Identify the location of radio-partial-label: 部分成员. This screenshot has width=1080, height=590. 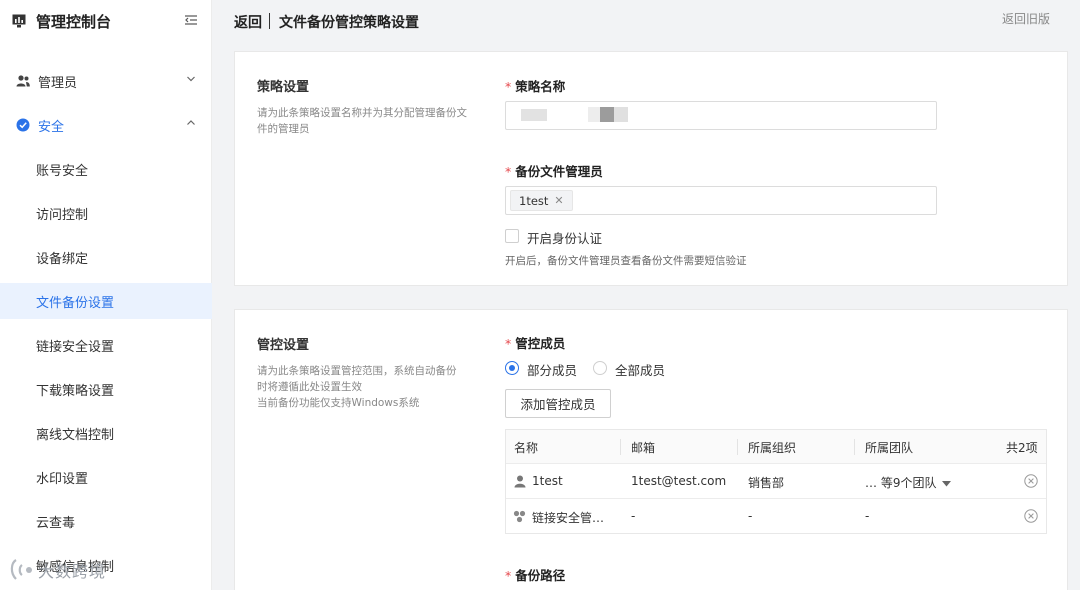
(552, 370).